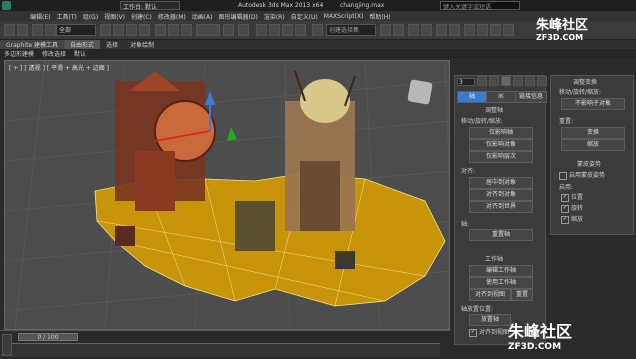 The height and width of the screenshot is (359, 636). What do you see at coordinates (398, 30) in the screenshot?
I see `align-icon` at bounding box center [398, 30].